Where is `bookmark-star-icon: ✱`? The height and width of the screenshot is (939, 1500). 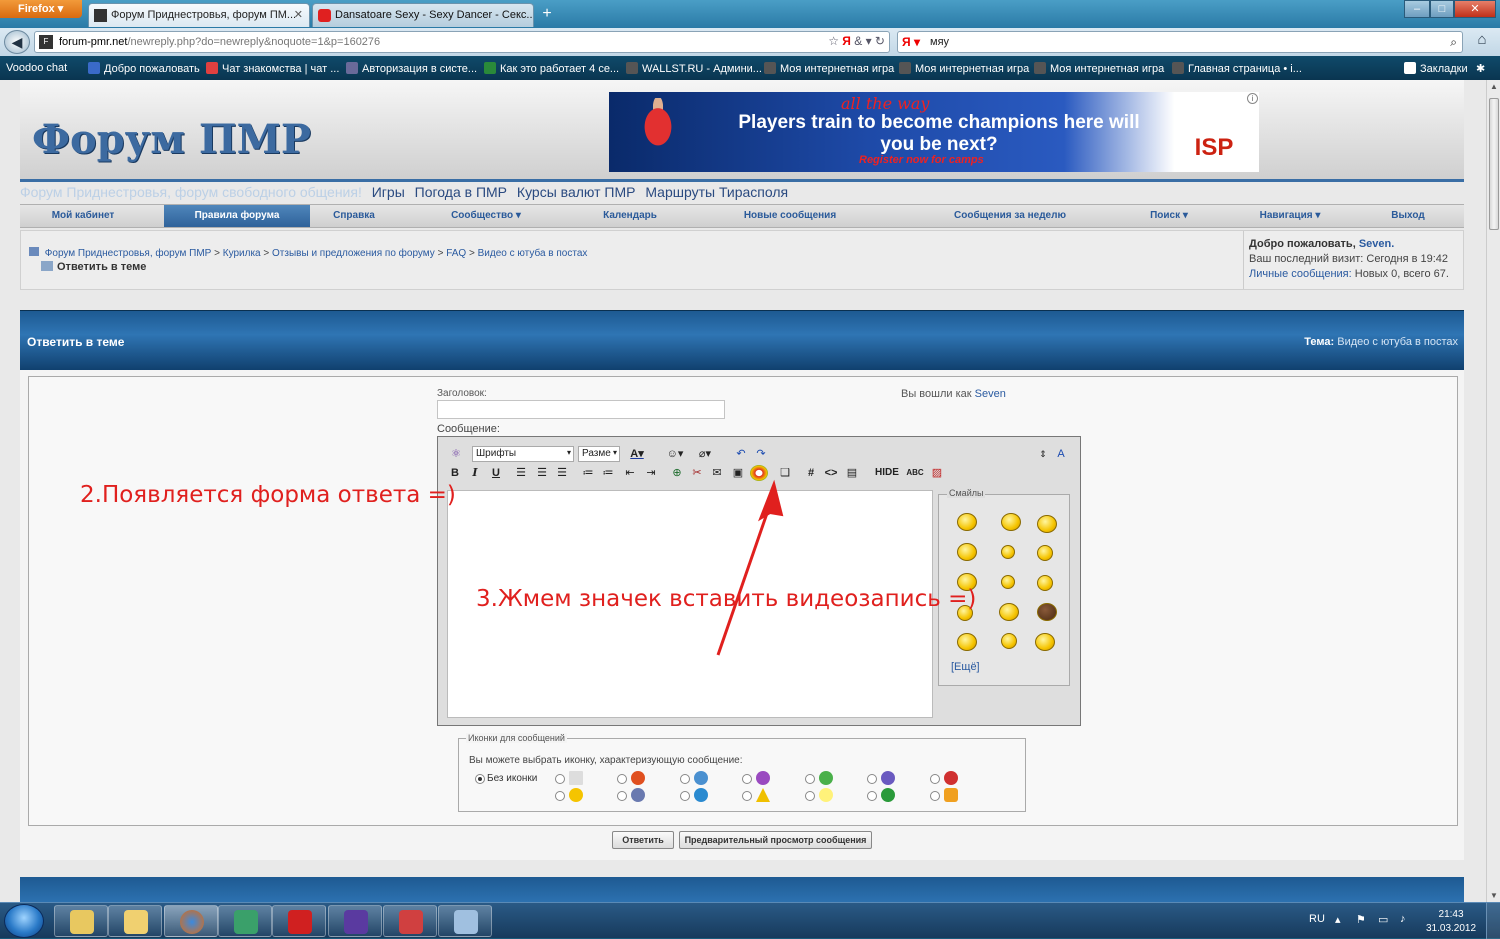 bookmark-star-icon: ✱ is located at coordinates (1480, 68).